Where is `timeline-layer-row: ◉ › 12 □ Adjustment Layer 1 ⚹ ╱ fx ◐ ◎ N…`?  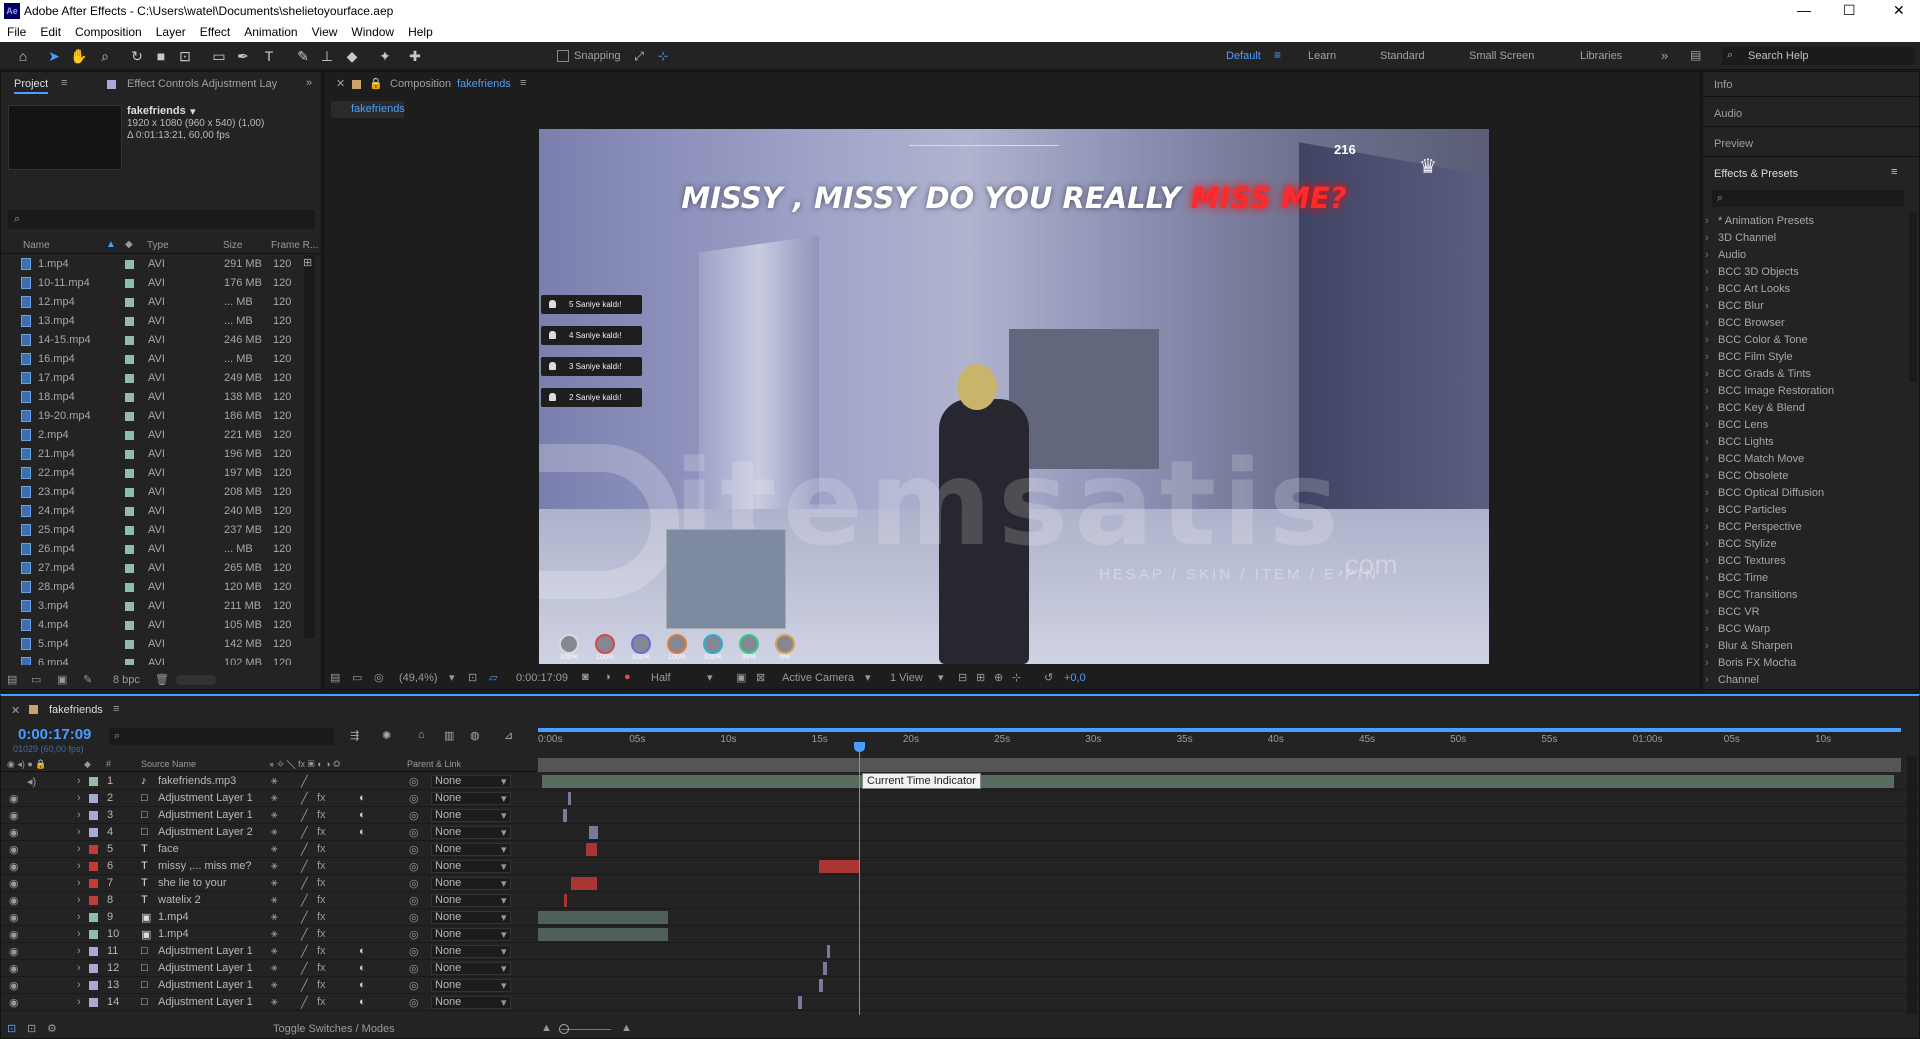
timeline-layer-row: ◉ › 12 □ Adjustment Layer 1 ⚹ ╱ fx ◐ ◎ N… is located at coordinates (960, 968).